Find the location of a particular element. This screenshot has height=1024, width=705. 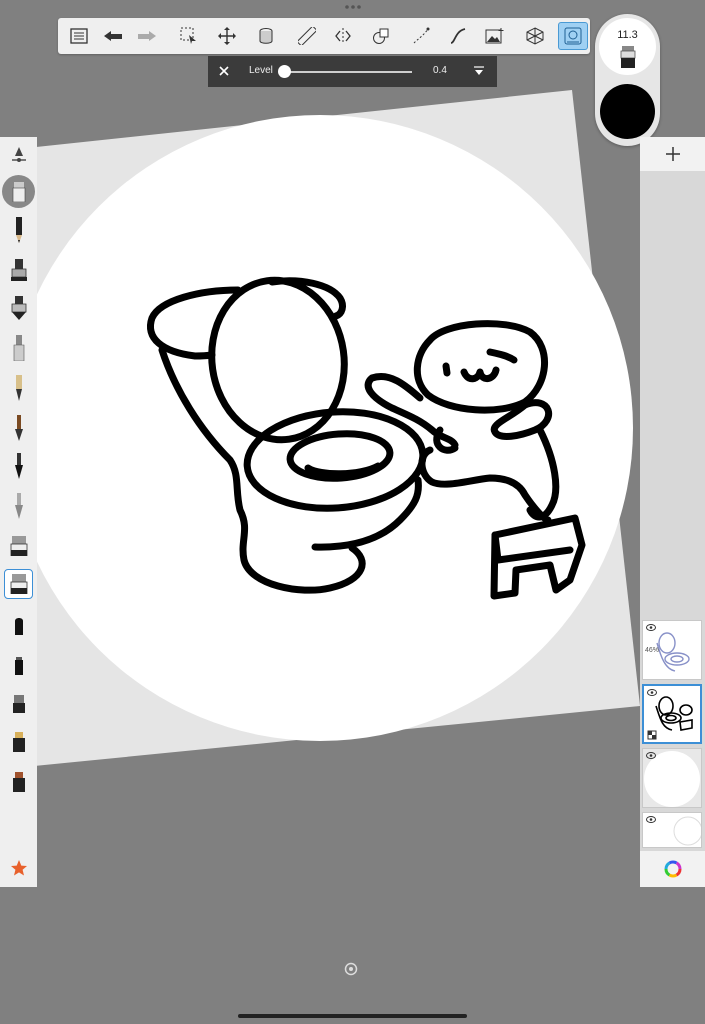

color-wheel-icon is located at coordinates (672, 869).